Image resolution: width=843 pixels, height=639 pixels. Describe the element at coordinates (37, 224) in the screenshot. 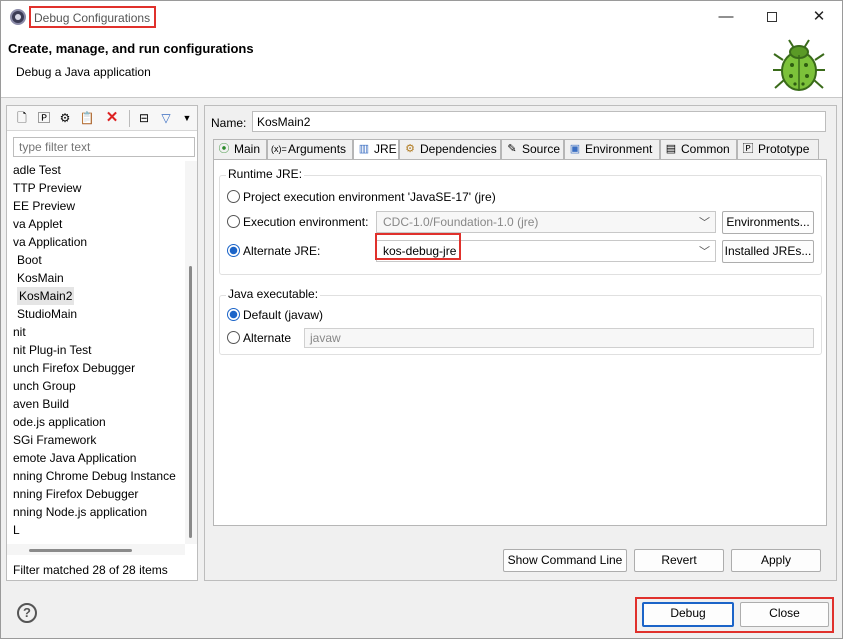

I see `tree-item: va Applet` at that location.